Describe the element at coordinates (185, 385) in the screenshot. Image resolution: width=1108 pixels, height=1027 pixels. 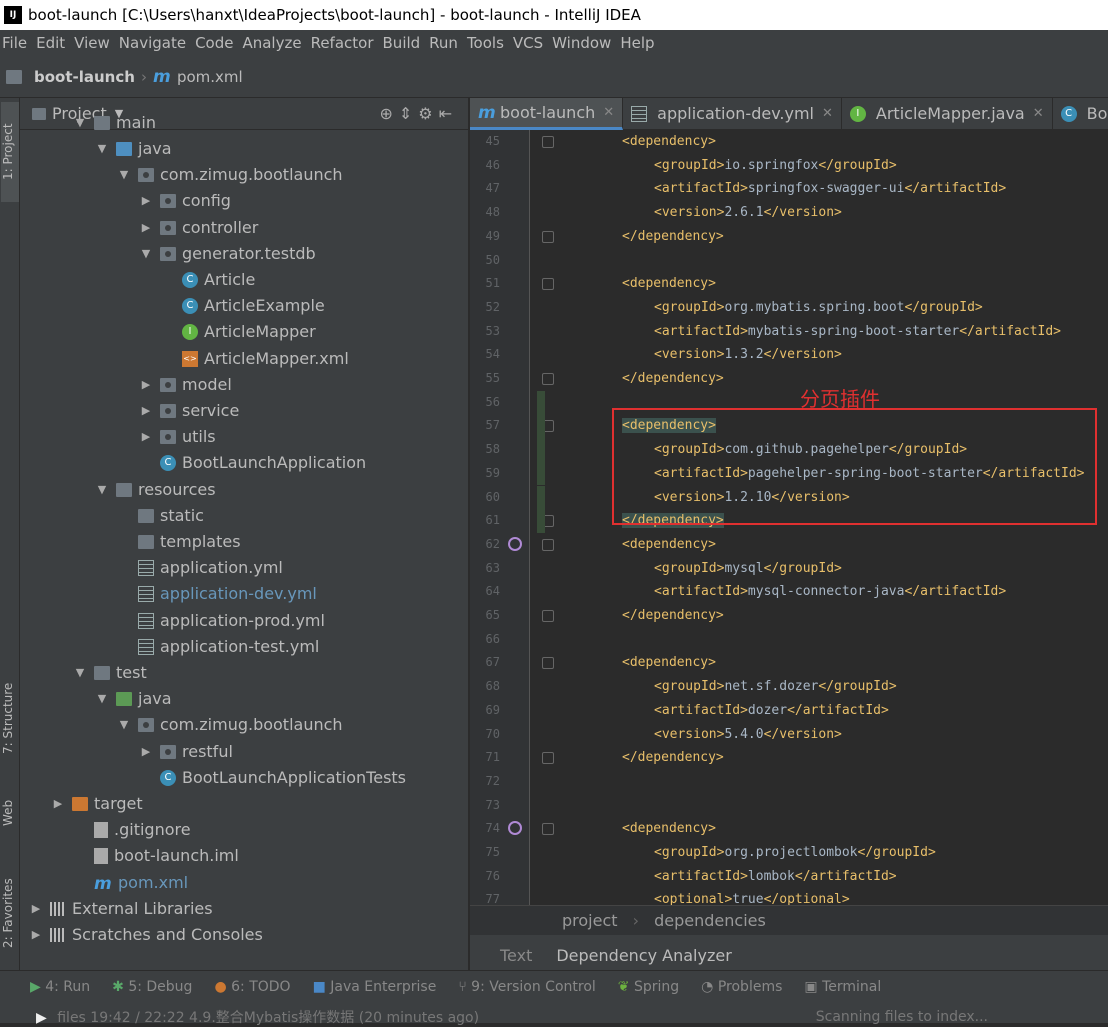
I see `tree-item: ▶ model` at that location.